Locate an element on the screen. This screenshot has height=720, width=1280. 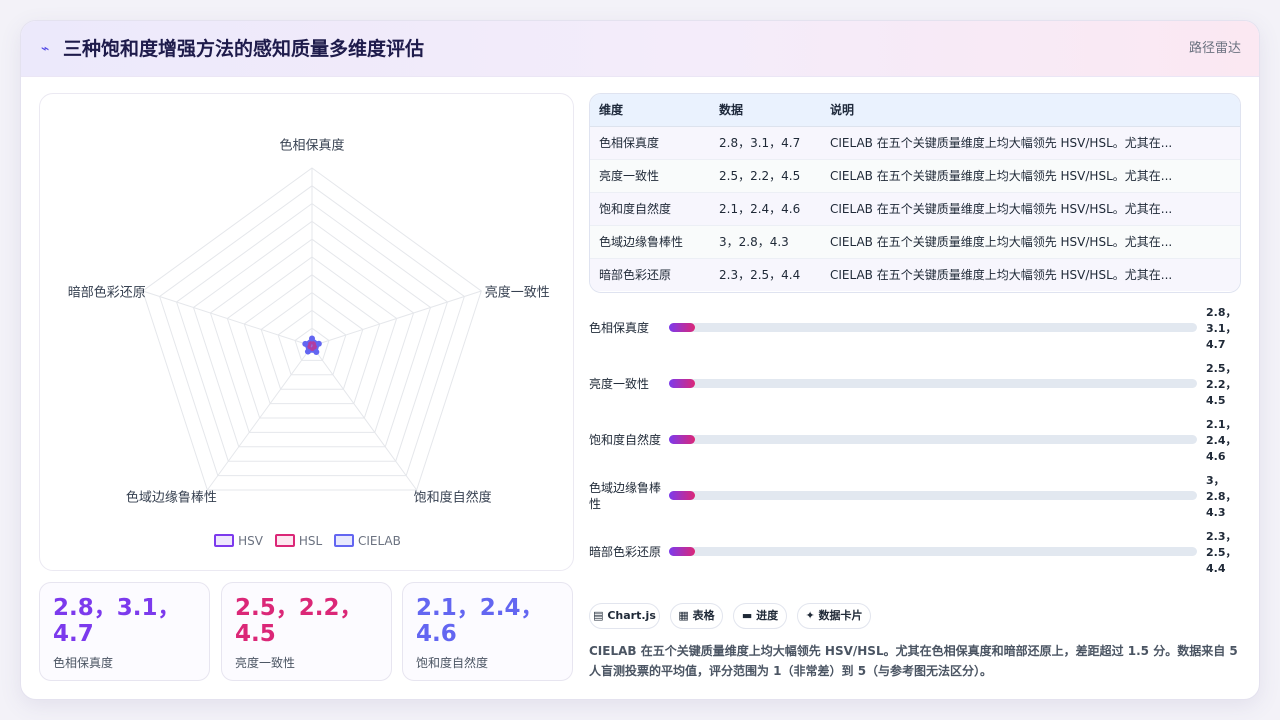
table-cell: 2.1，2.4，4.6 is located at coordinates (765, 209).